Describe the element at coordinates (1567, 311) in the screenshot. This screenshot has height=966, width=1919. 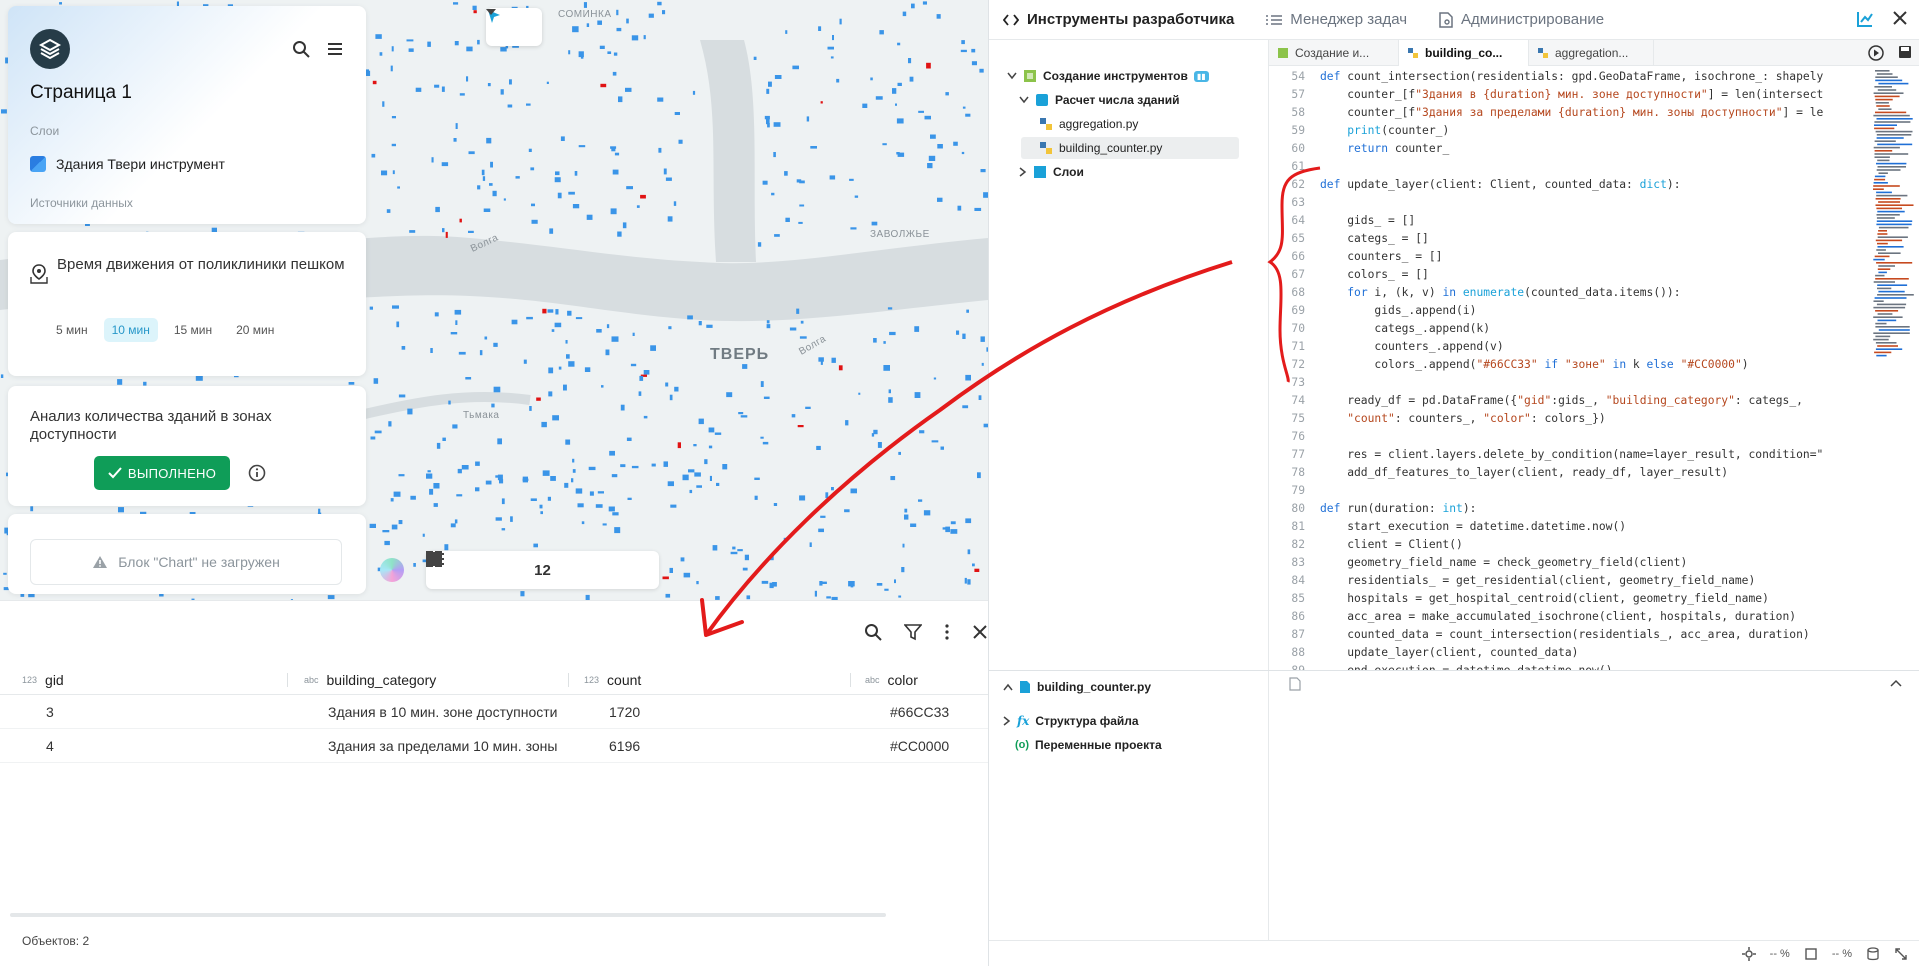
I see `code-line: 69 gids_.append(i)` at that location.